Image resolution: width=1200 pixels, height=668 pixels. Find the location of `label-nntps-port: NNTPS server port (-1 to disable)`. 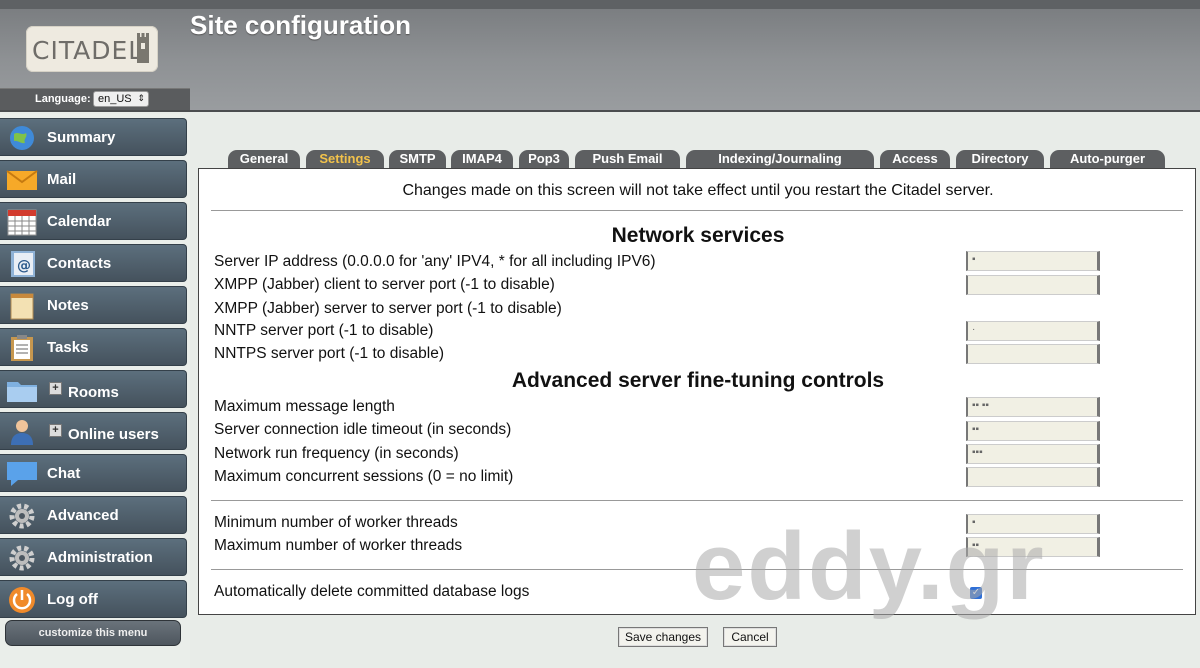

label-nntps-port: NNTPS server port (-1 to disable) is located at coordinates (329, 353).